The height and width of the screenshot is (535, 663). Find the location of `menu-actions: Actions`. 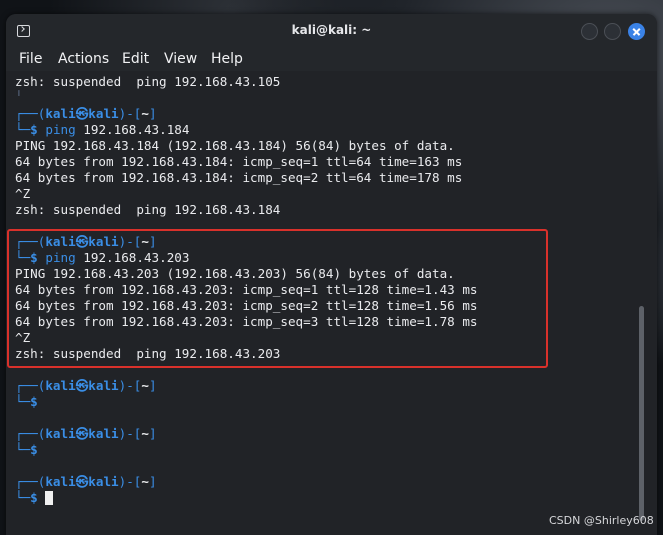

menu-actions: Actions is located at coordinates (83, 59).